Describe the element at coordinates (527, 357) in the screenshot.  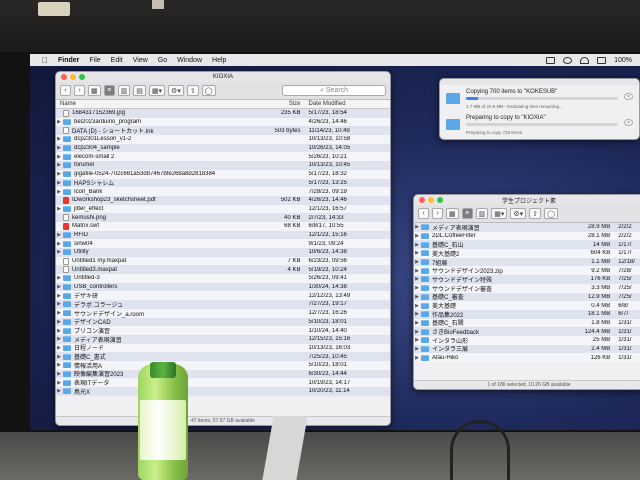
I see `file-row: ▶ Atau-Hiko 126 KB 1/31/` at that location.